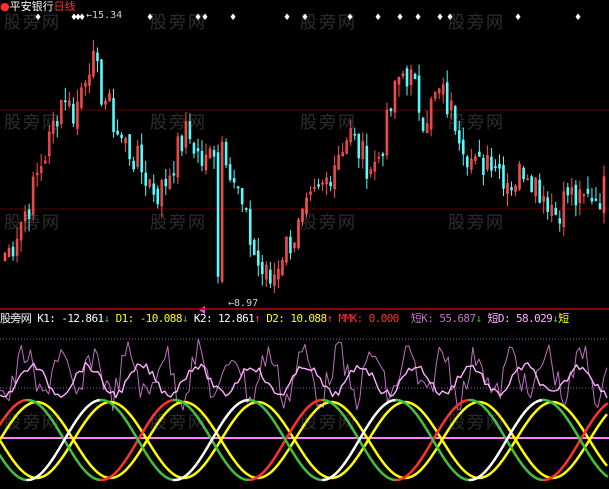 Image resolution: width=609 pixels, height=489 pixels. I want to click on mmk-value: 0.000, so click(384, 318).